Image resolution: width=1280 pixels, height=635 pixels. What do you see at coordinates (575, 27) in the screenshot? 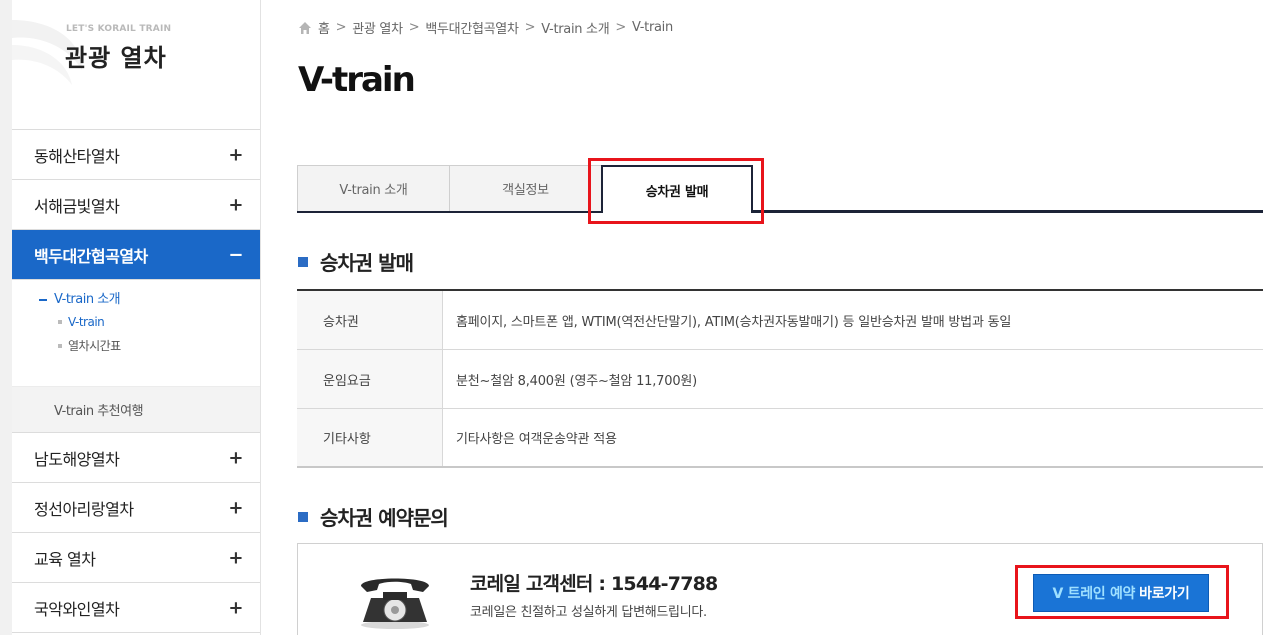
I see `breadcrumb-item: V-train 소개` at bounding box center [575, 27].